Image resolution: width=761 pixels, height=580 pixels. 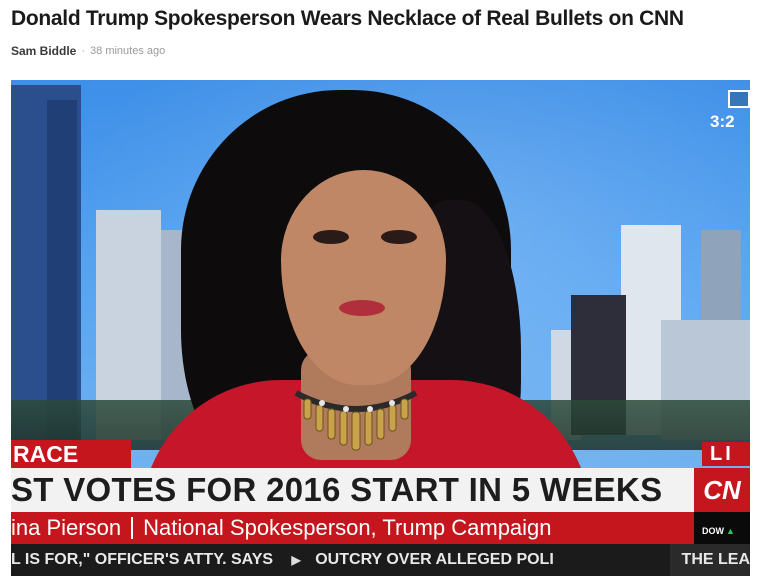 I want to click on market-box: DOW ▲, so click(x=722, y=528).